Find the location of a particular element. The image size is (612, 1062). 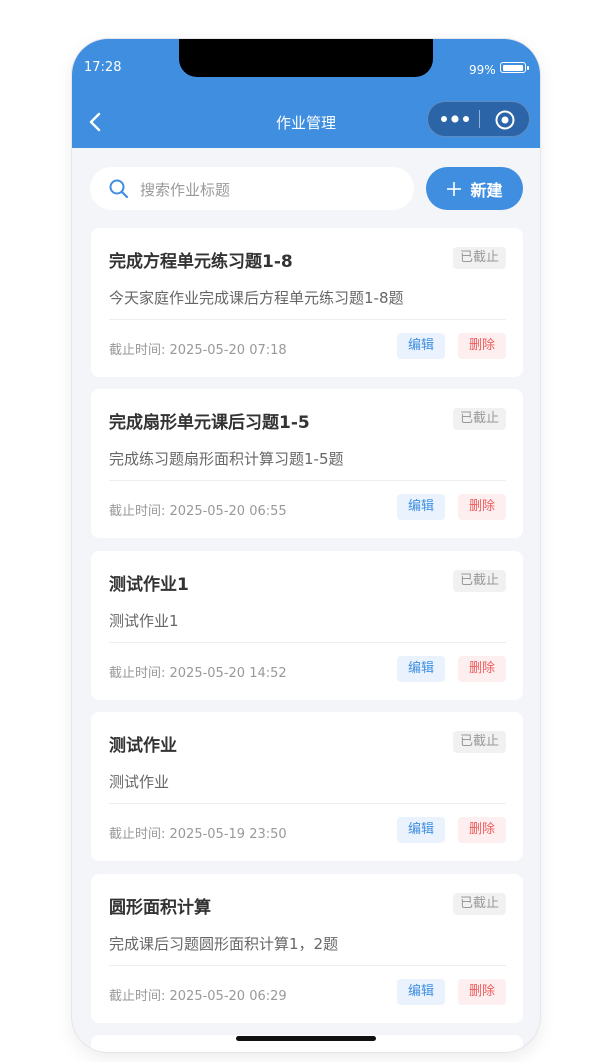

device-notch is located at coordinates (306, 58).